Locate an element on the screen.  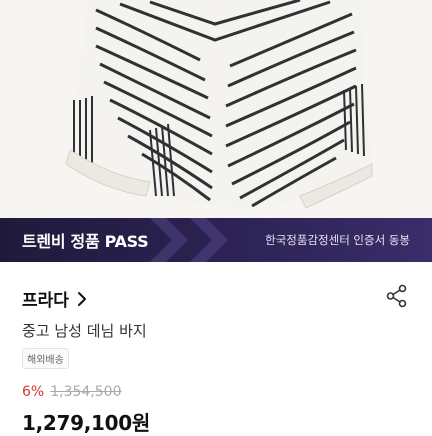
price-discount-row: 6% 1,354,500 is located at coordinates (71, 392).